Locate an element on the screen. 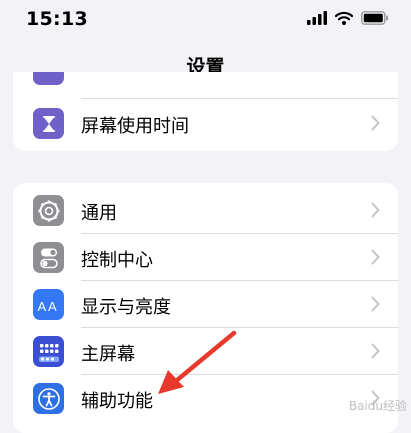 The width and height of the screenshot is (411, 433). accessibility-icon is located at coordinates (48, 398).